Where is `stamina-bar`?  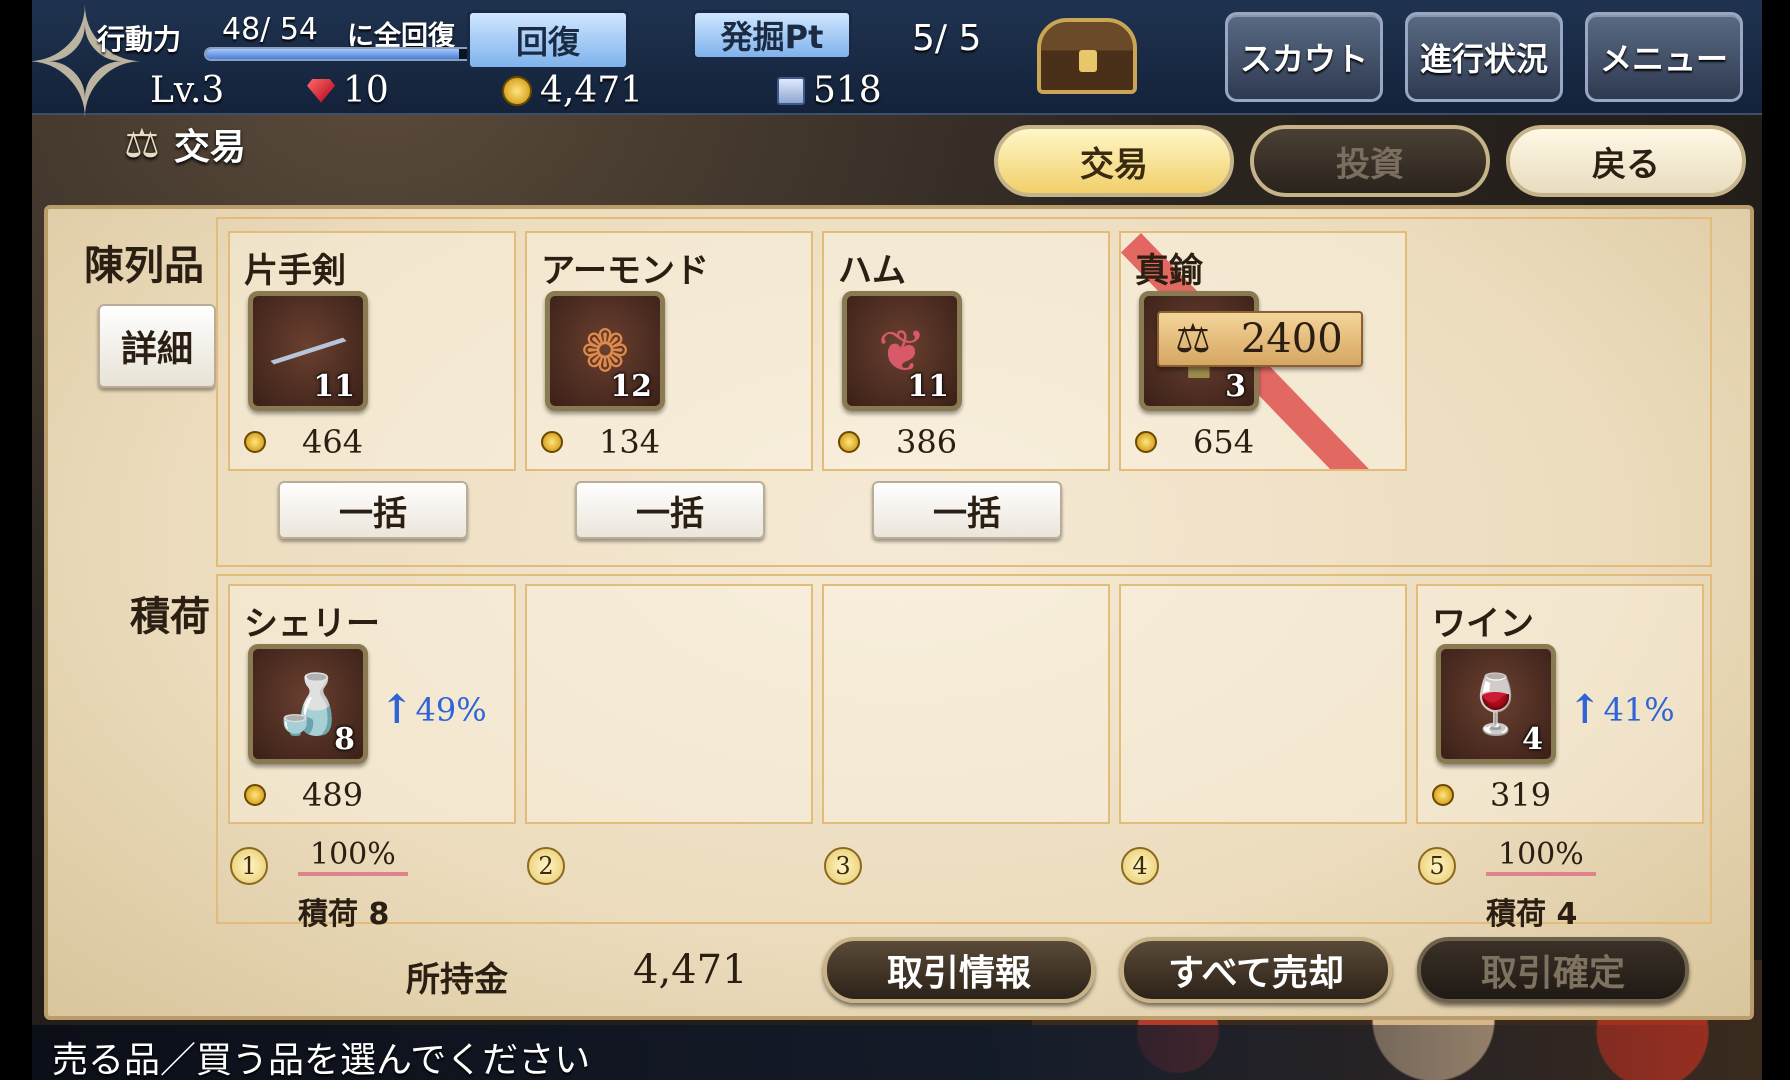
stamina-bar is located at coordinates (348, 54).